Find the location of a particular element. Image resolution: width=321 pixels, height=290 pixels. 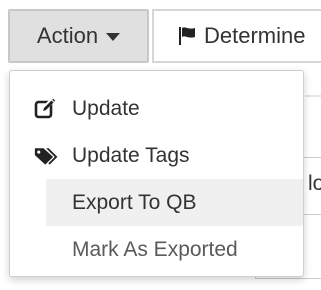

menu-item-update: Update is located at coordinates (156, 108).